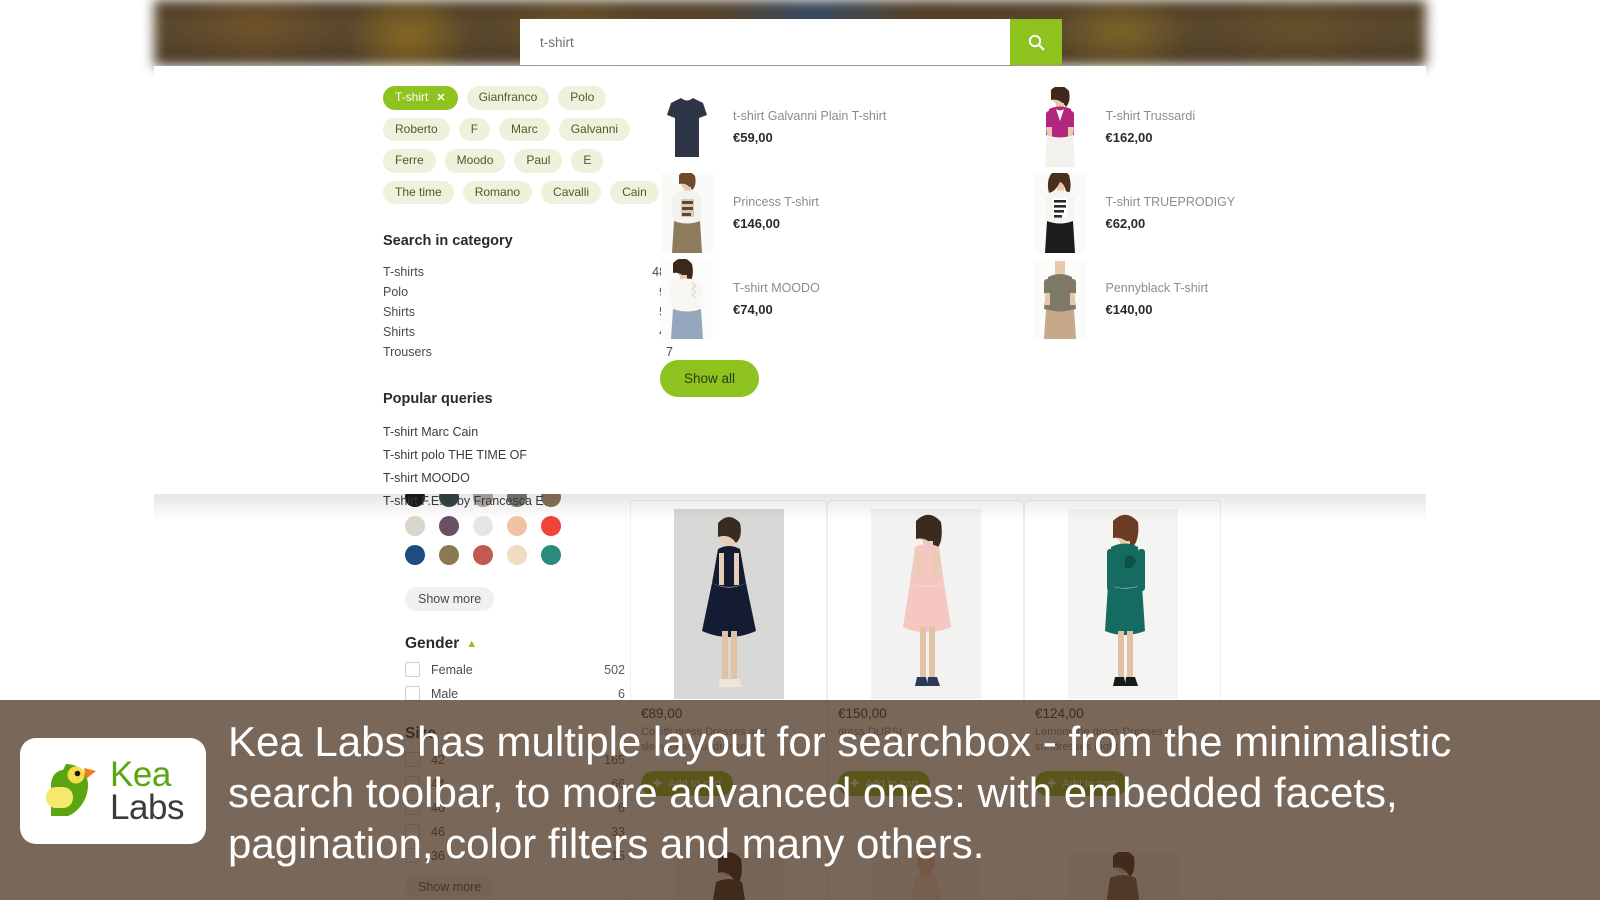 This screenshot has height=900, width=1600. I want to click on result-name: T-shirt TRUEPRODIGY, so click(1170, 202).